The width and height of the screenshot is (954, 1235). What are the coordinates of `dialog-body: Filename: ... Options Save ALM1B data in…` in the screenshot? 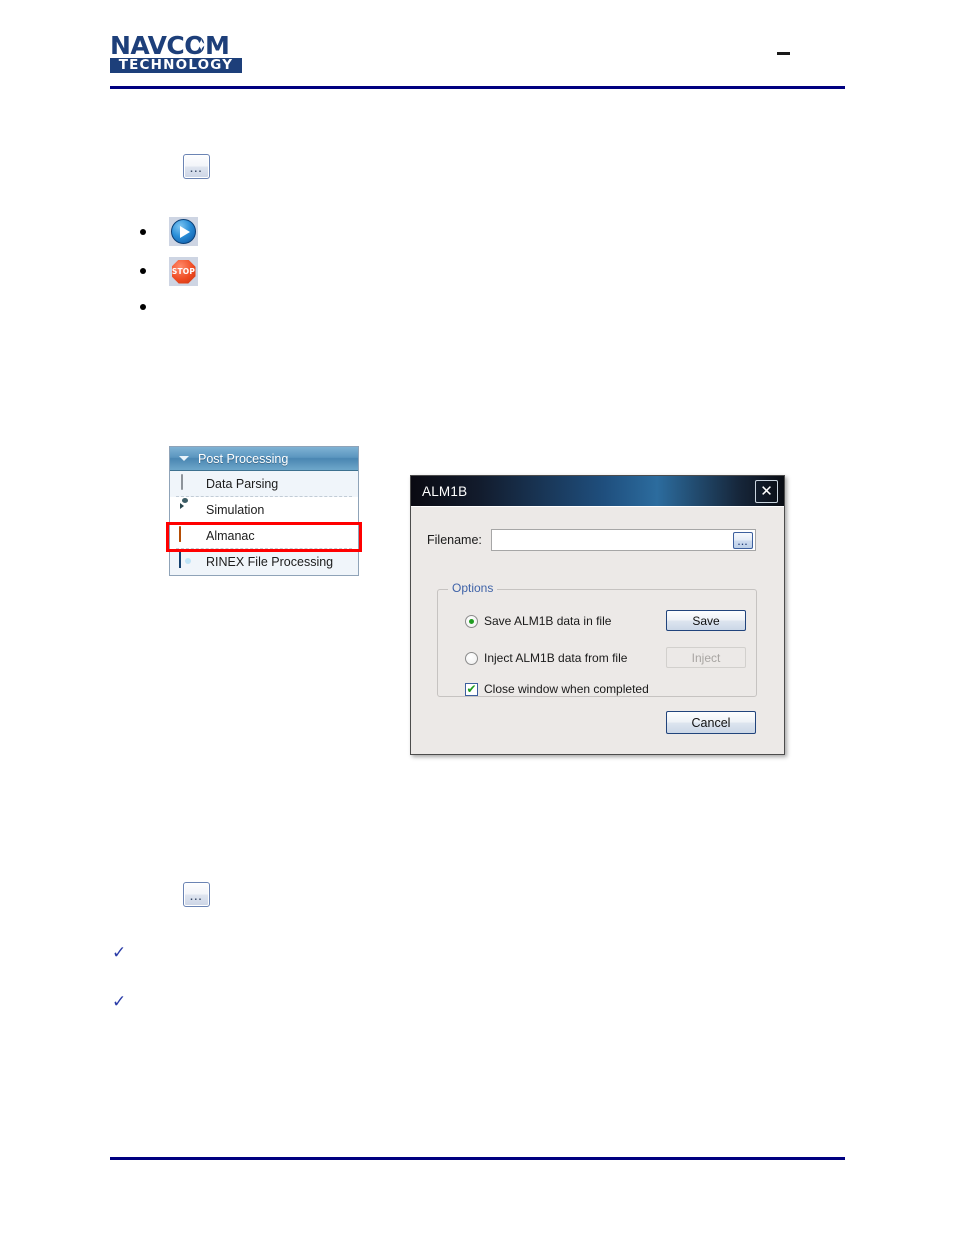 It's located at (597, 630).